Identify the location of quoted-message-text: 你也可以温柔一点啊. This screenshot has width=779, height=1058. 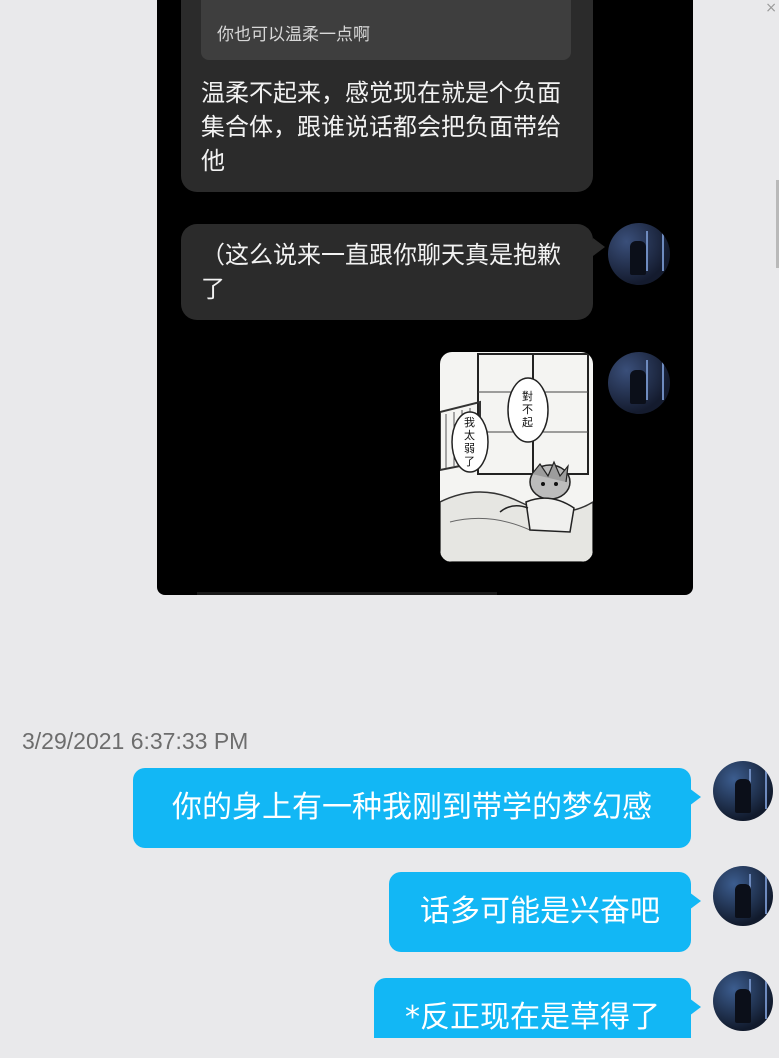
(293, 35).